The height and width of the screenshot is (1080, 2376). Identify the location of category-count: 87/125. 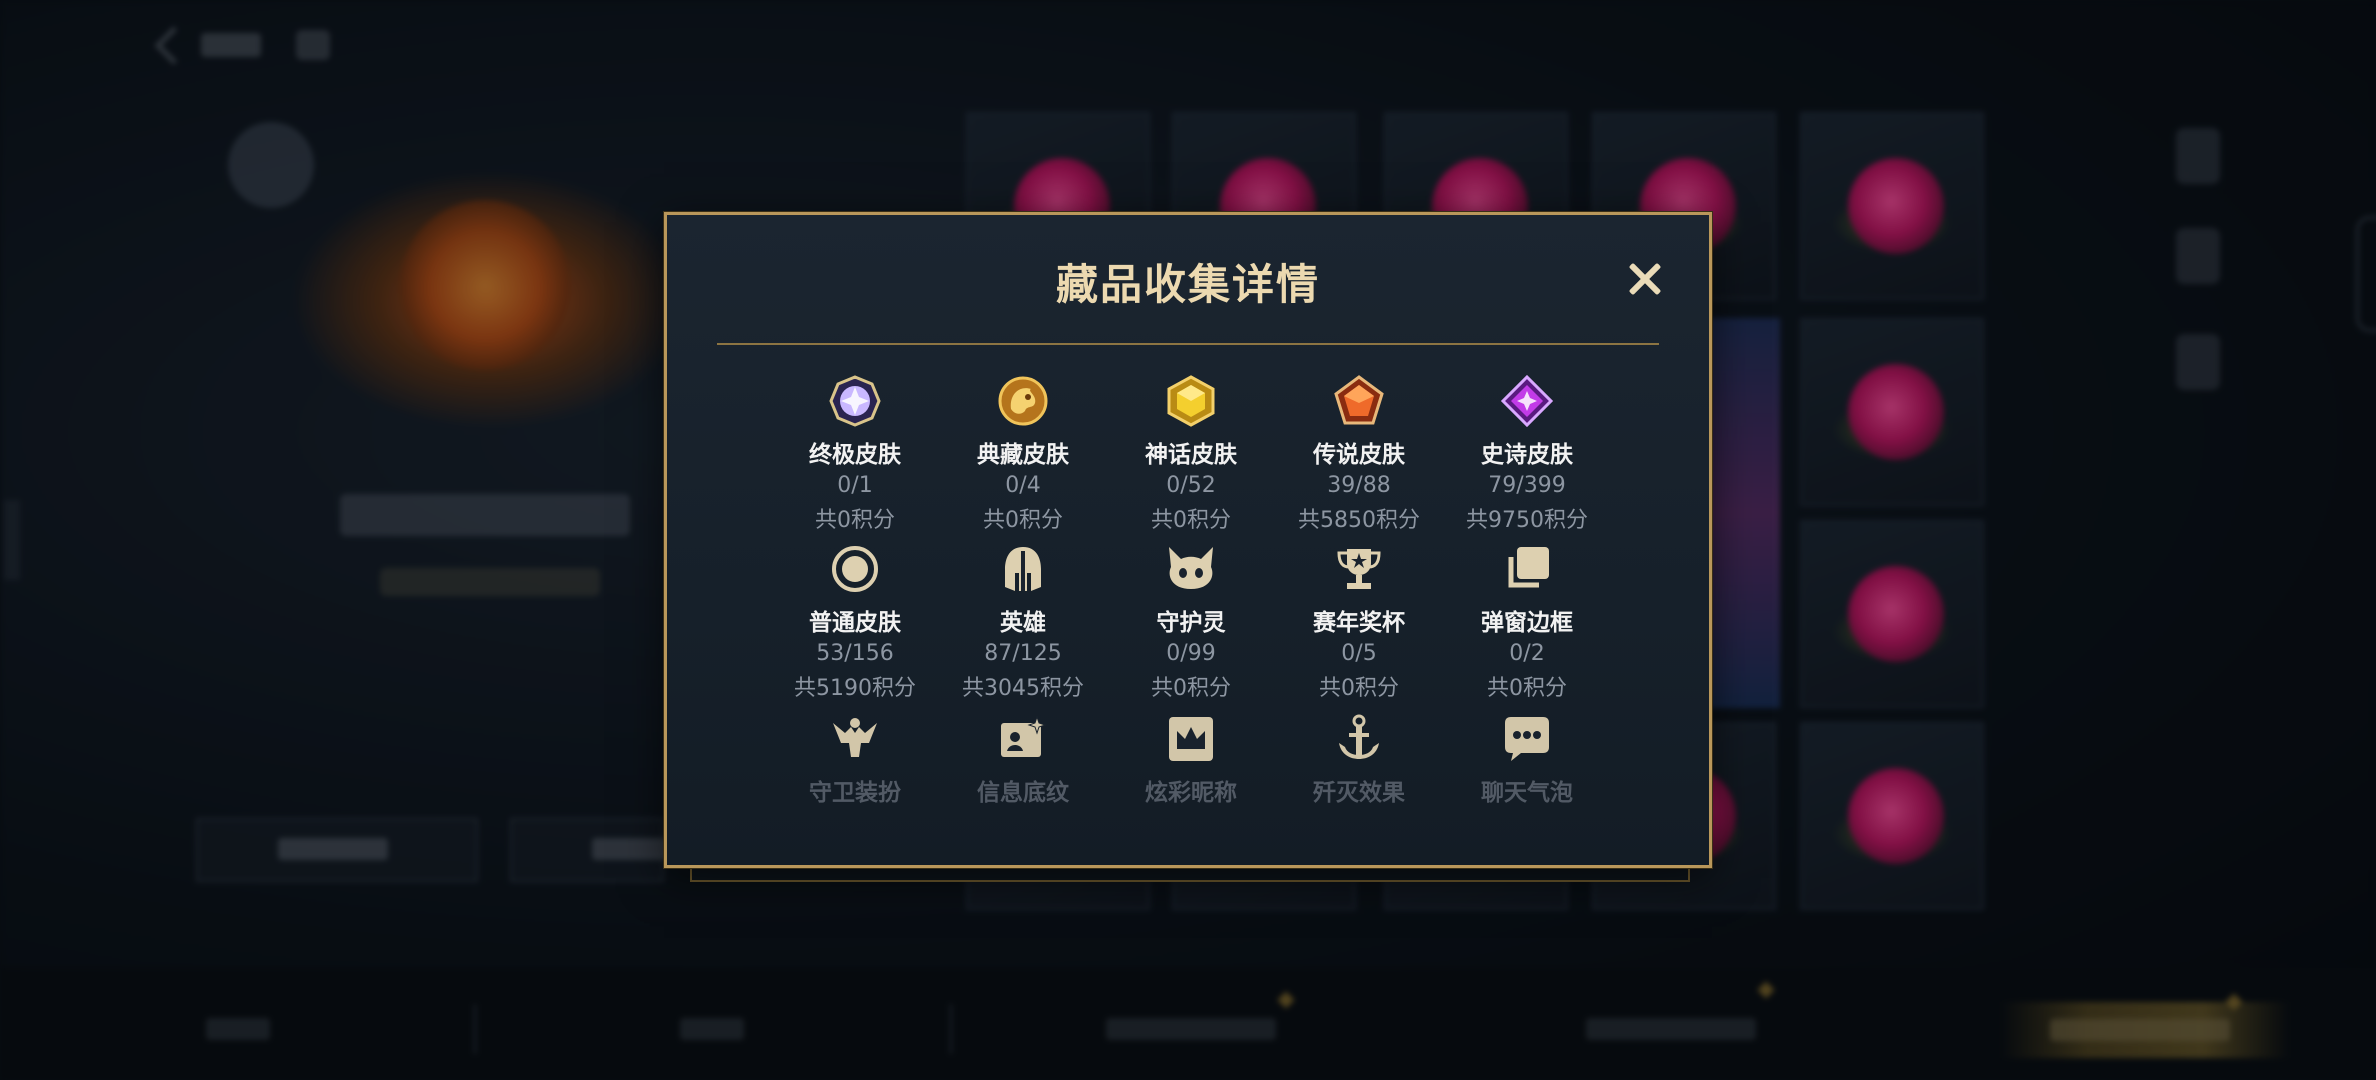
(1023, 653).